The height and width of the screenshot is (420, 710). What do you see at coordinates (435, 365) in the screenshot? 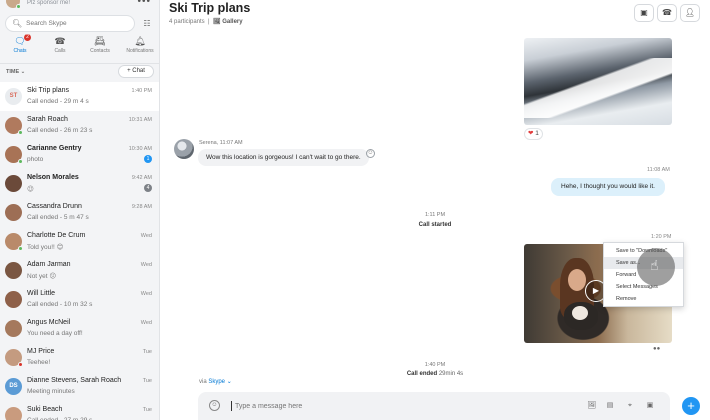
I see `call-ended-time: 1:40 PM` at bounding box center [435, 365].